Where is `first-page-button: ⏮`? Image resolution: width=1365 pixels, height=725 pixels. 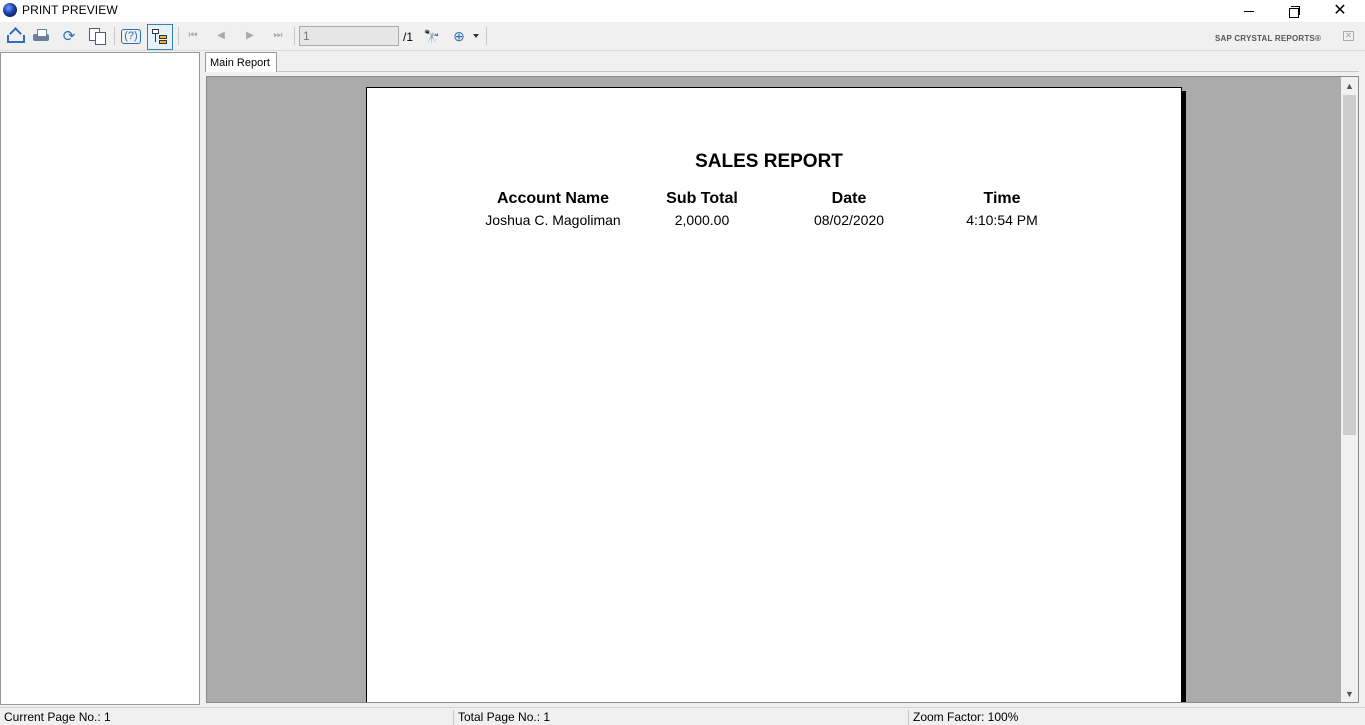
first-page-button: ⏮ is located at coordinates (193, 36).